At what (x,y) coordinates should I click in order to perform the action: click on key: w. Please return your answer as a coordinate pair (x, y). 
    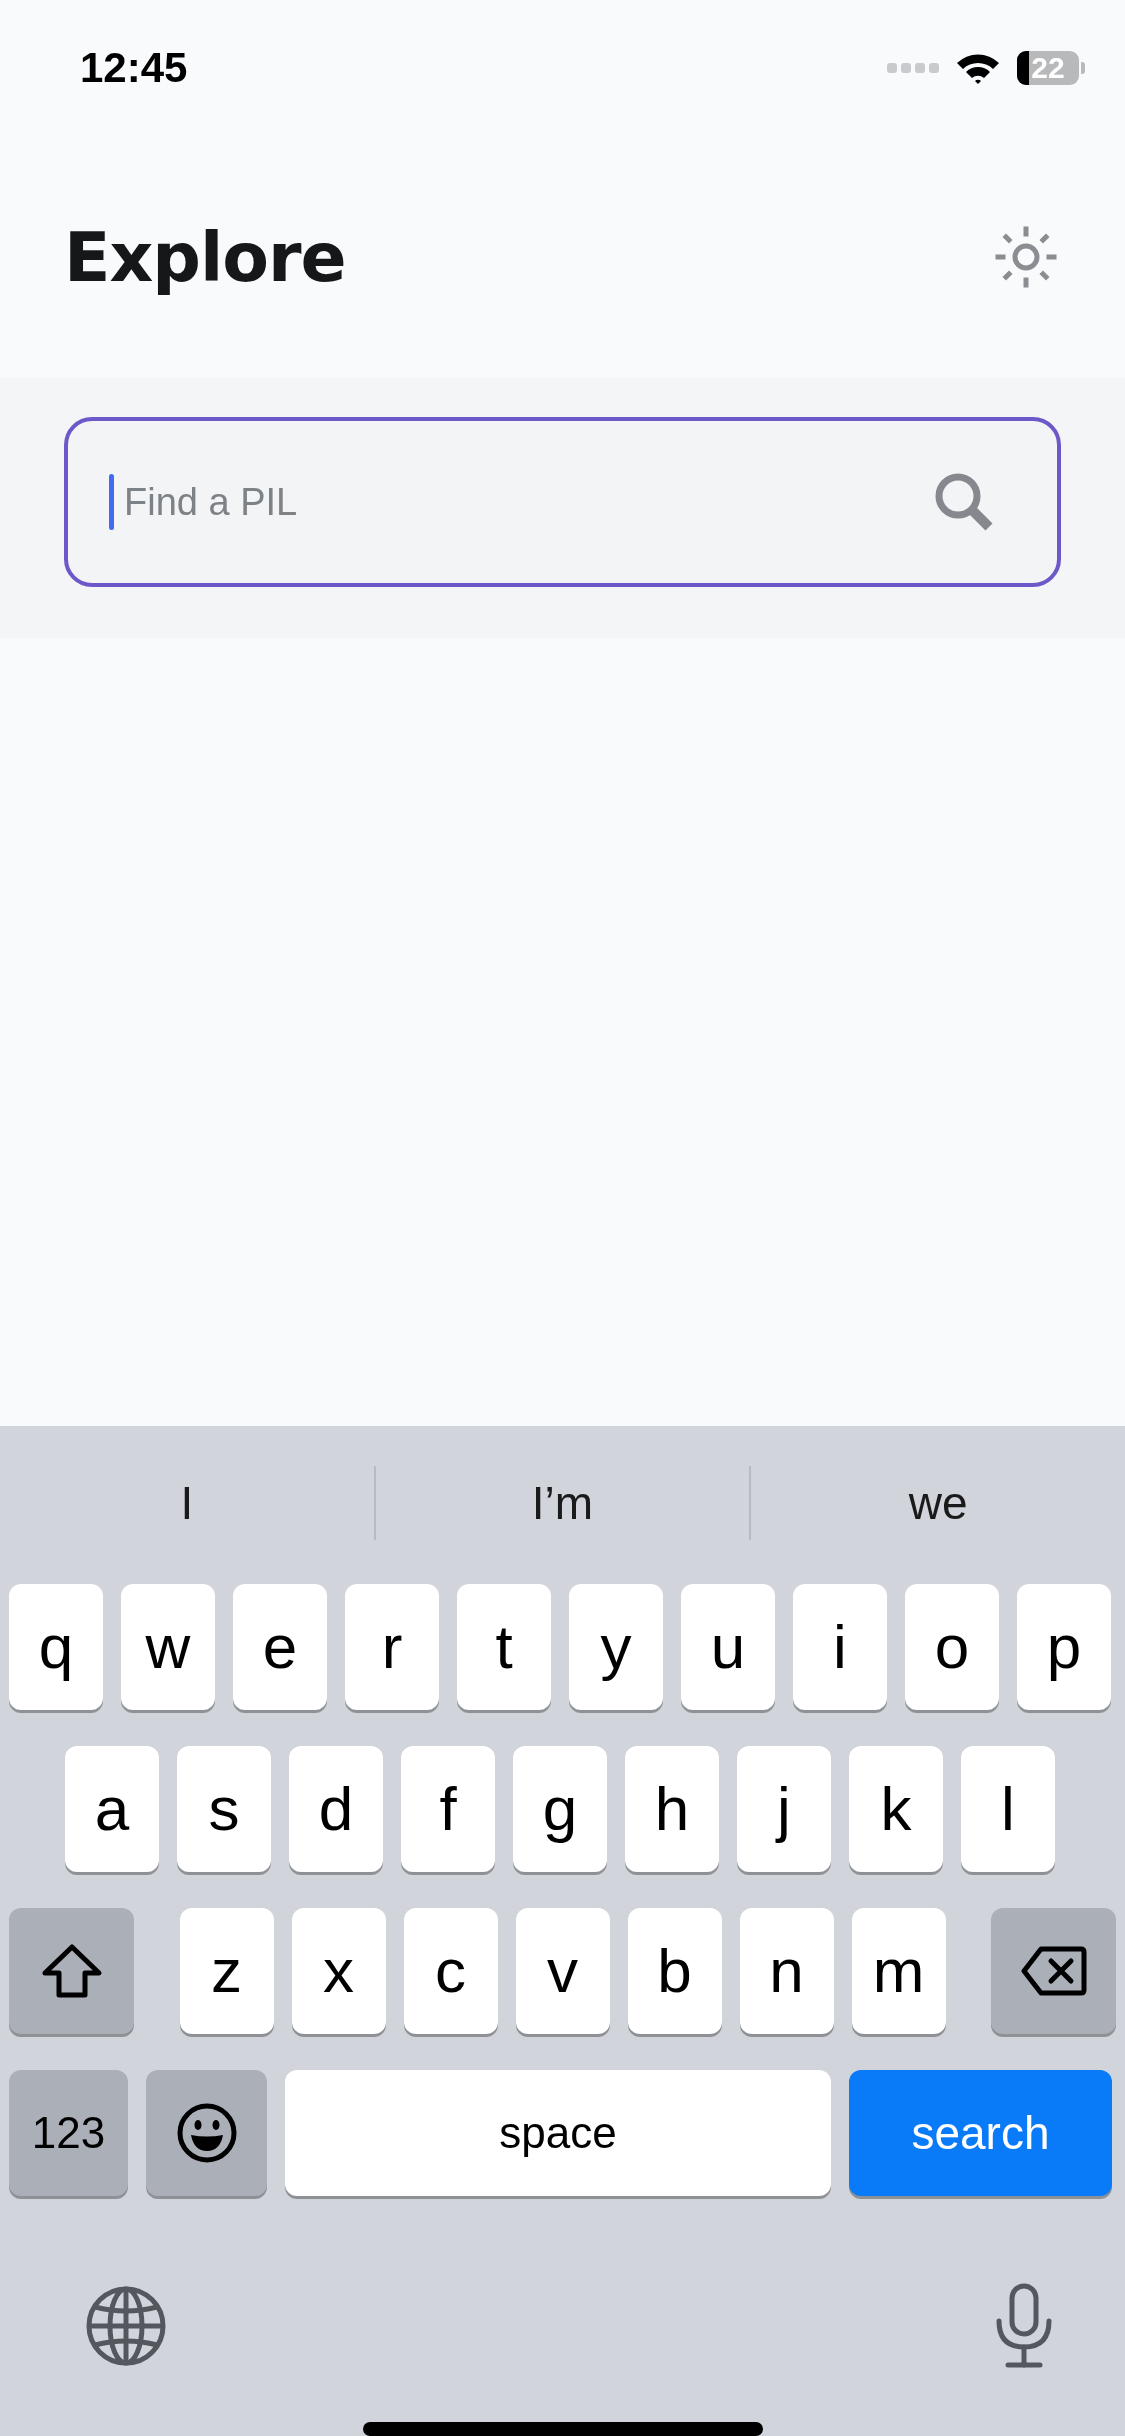
    Looking at the image, I should click on (168, 1646).